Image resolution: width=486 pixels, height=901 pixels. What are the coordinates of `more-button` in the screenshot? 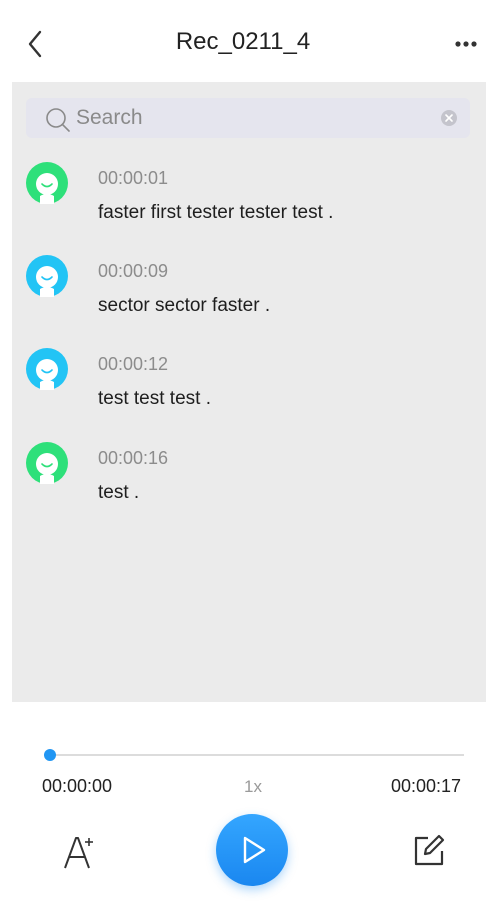 It's located at (466, 44).